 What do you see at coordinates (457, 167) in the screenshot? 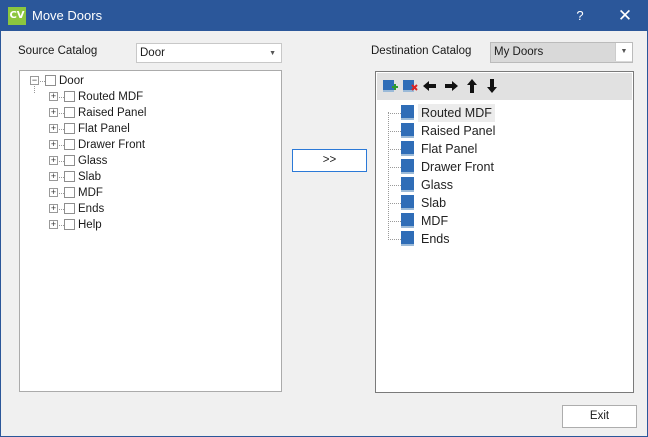
I see `destination-item-label: Drawer Front` at bounding box center [457, 167].